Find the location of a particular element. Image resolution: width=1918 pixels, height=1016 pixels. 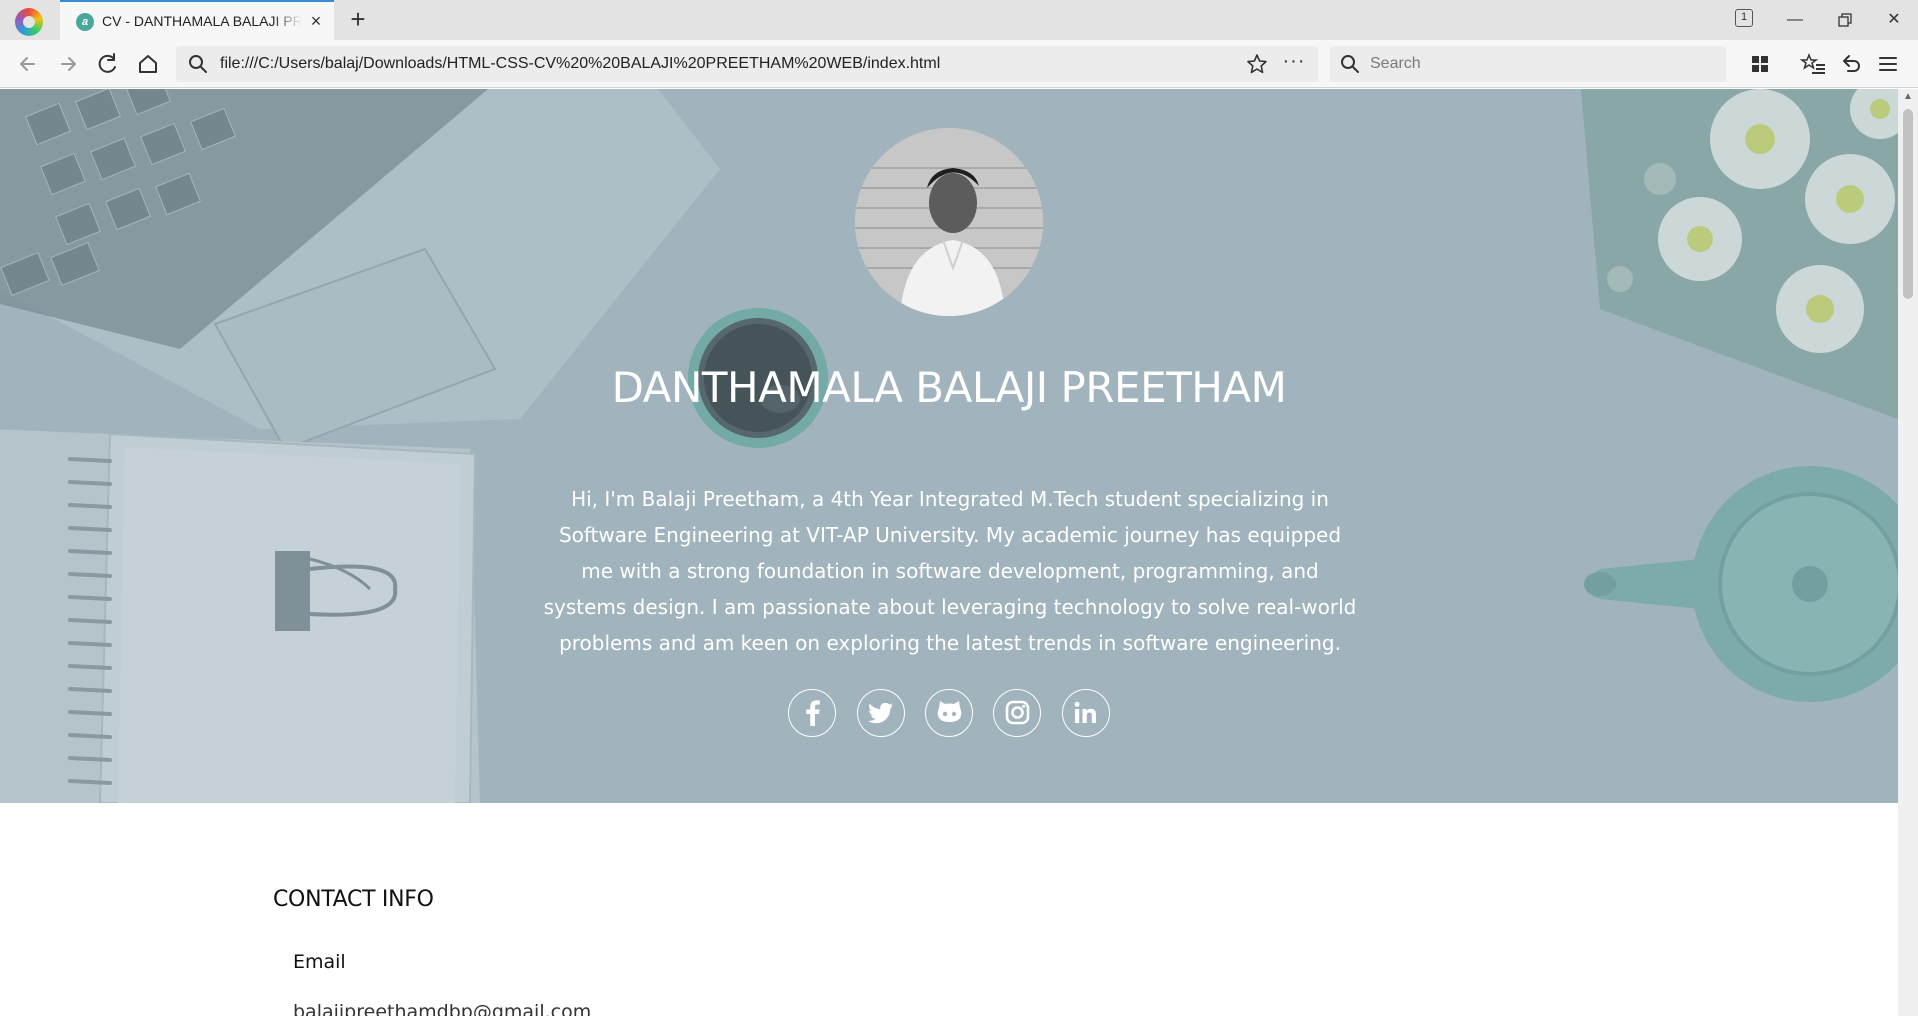

search-bar is located at coordinates (1528, 64).